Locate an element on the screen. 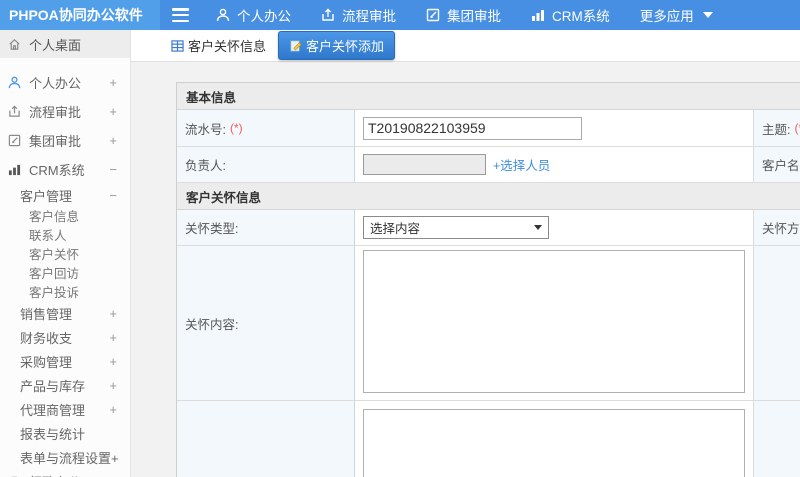 The width and height of the screenshot is (800, 477). care-content-right-cell is located at coordinates (777, 323).